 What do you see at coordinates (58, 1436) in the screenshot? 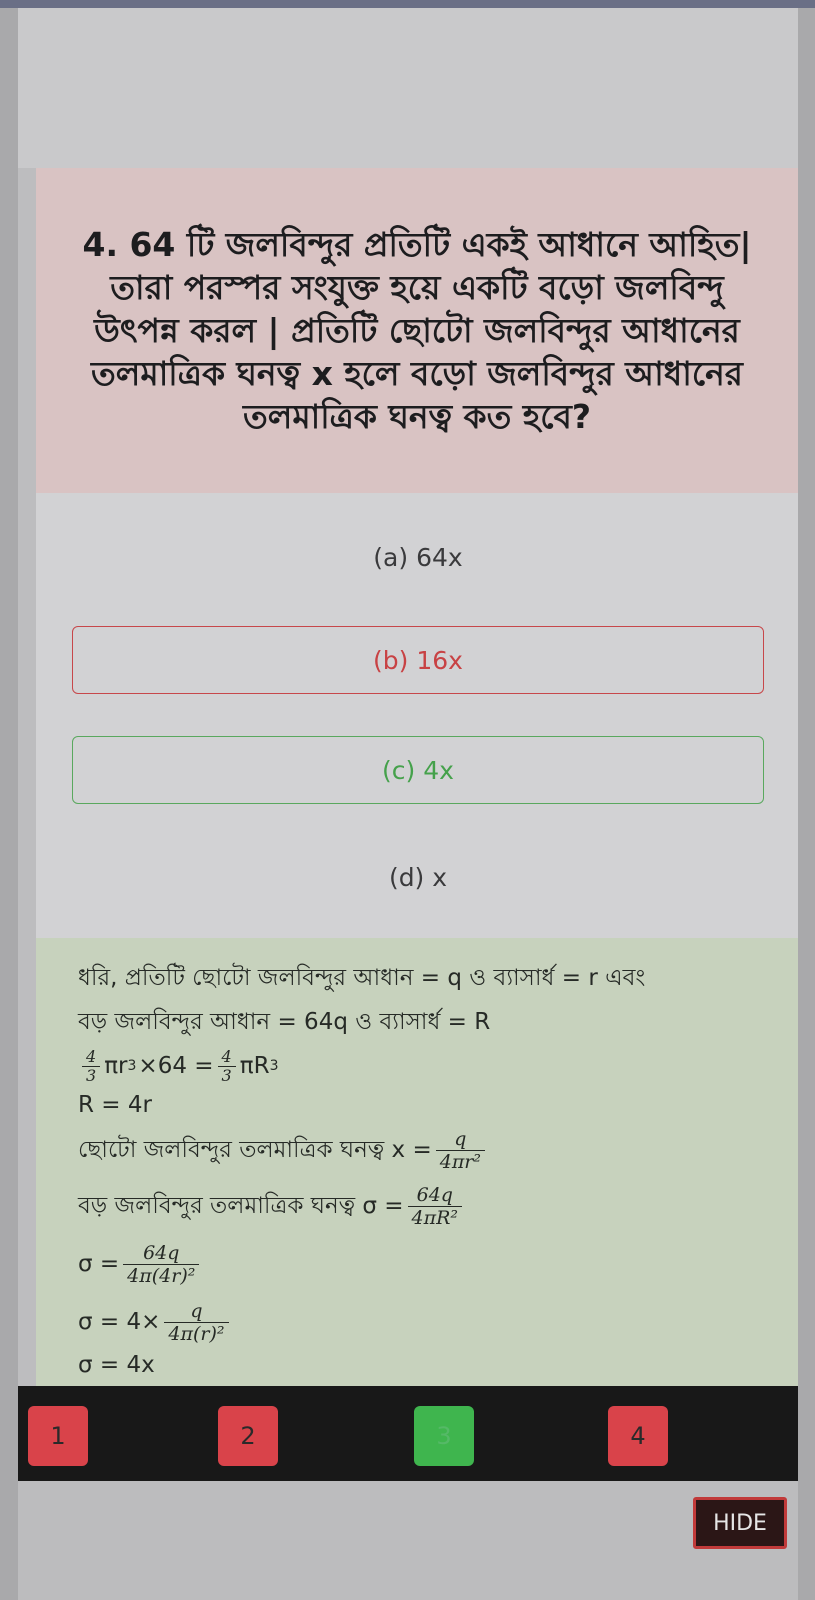
I see `nav-button-1: 1` at bounding box center [58, 1436].